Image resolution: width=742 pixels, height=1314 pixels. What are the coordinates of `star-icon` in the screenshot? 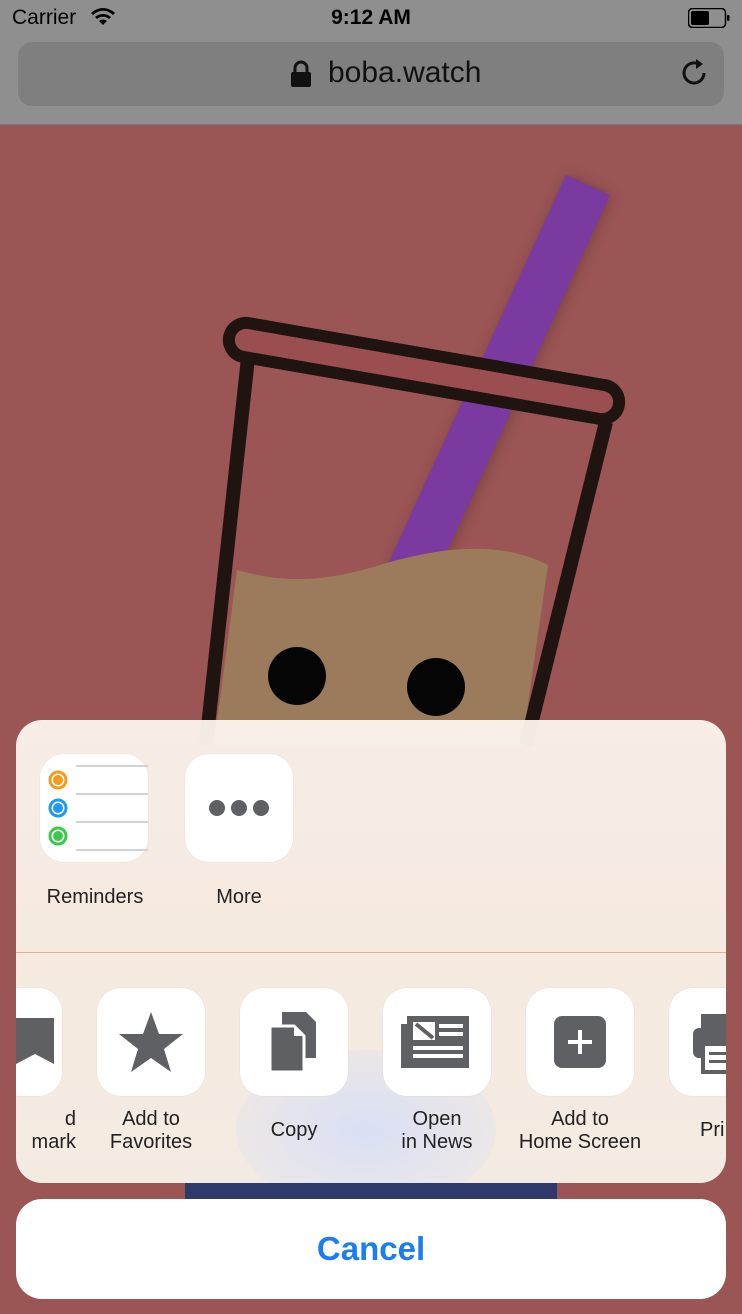 It's located at (151, 1042).